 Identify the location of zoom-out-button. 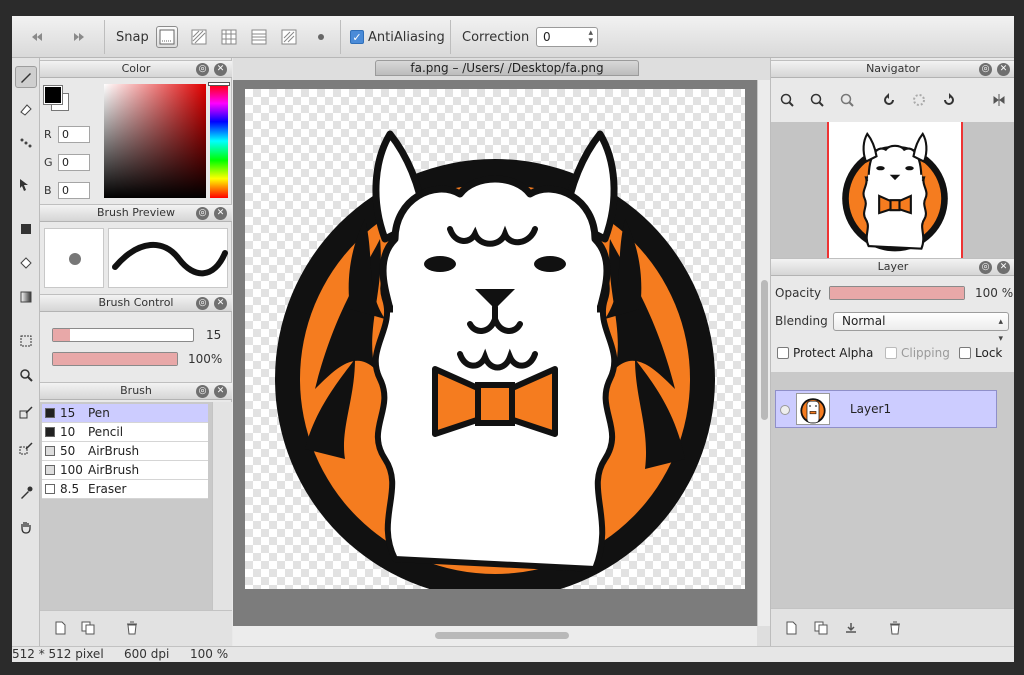
(817, 100).